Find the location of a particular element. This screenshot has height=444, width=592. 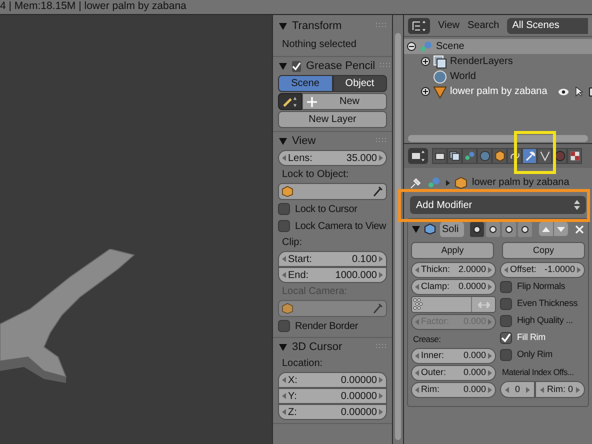

modifier-name-field: Soli is located at coordinates (452, 229).